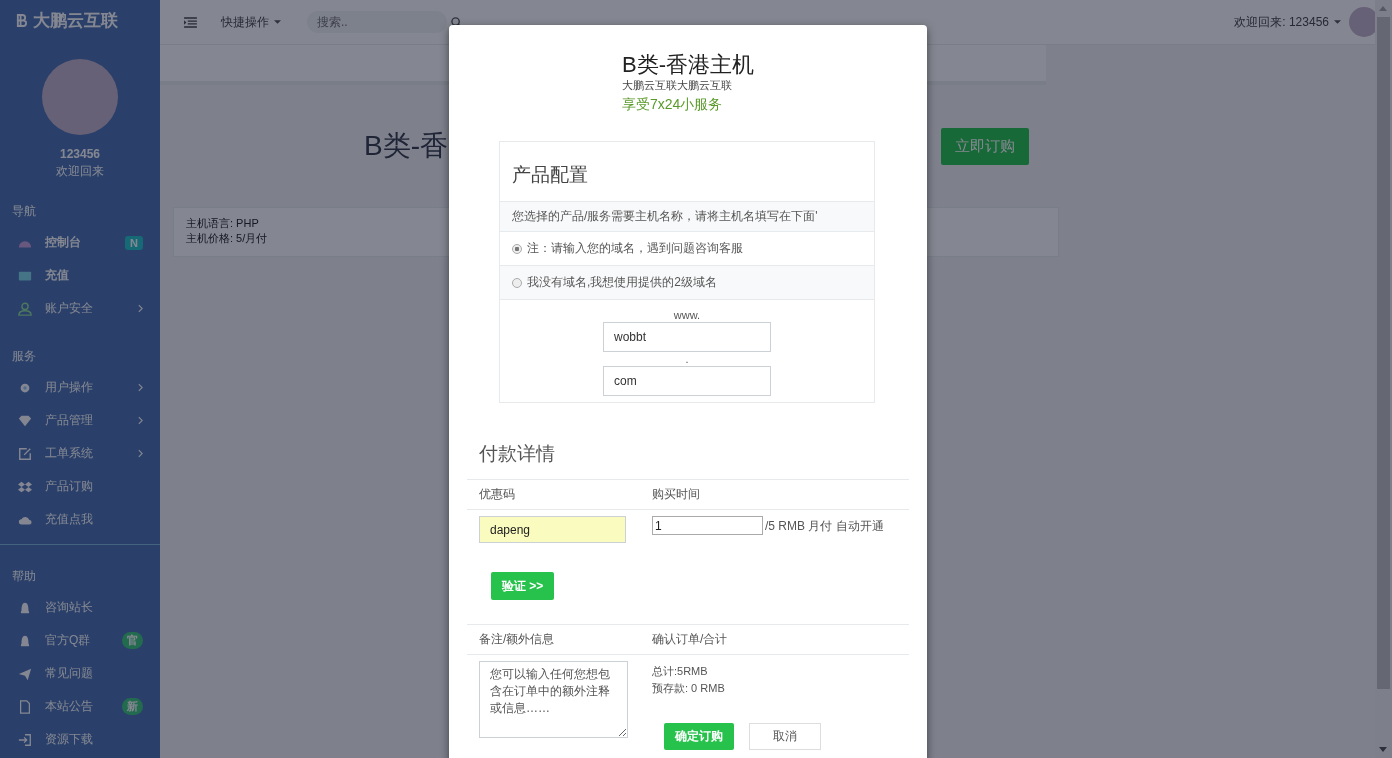 This screenshot has width=1392, height=758. Describe the element at coordinates (80, 275) in the screenshot. I see `nav-item: 充值` at that location.